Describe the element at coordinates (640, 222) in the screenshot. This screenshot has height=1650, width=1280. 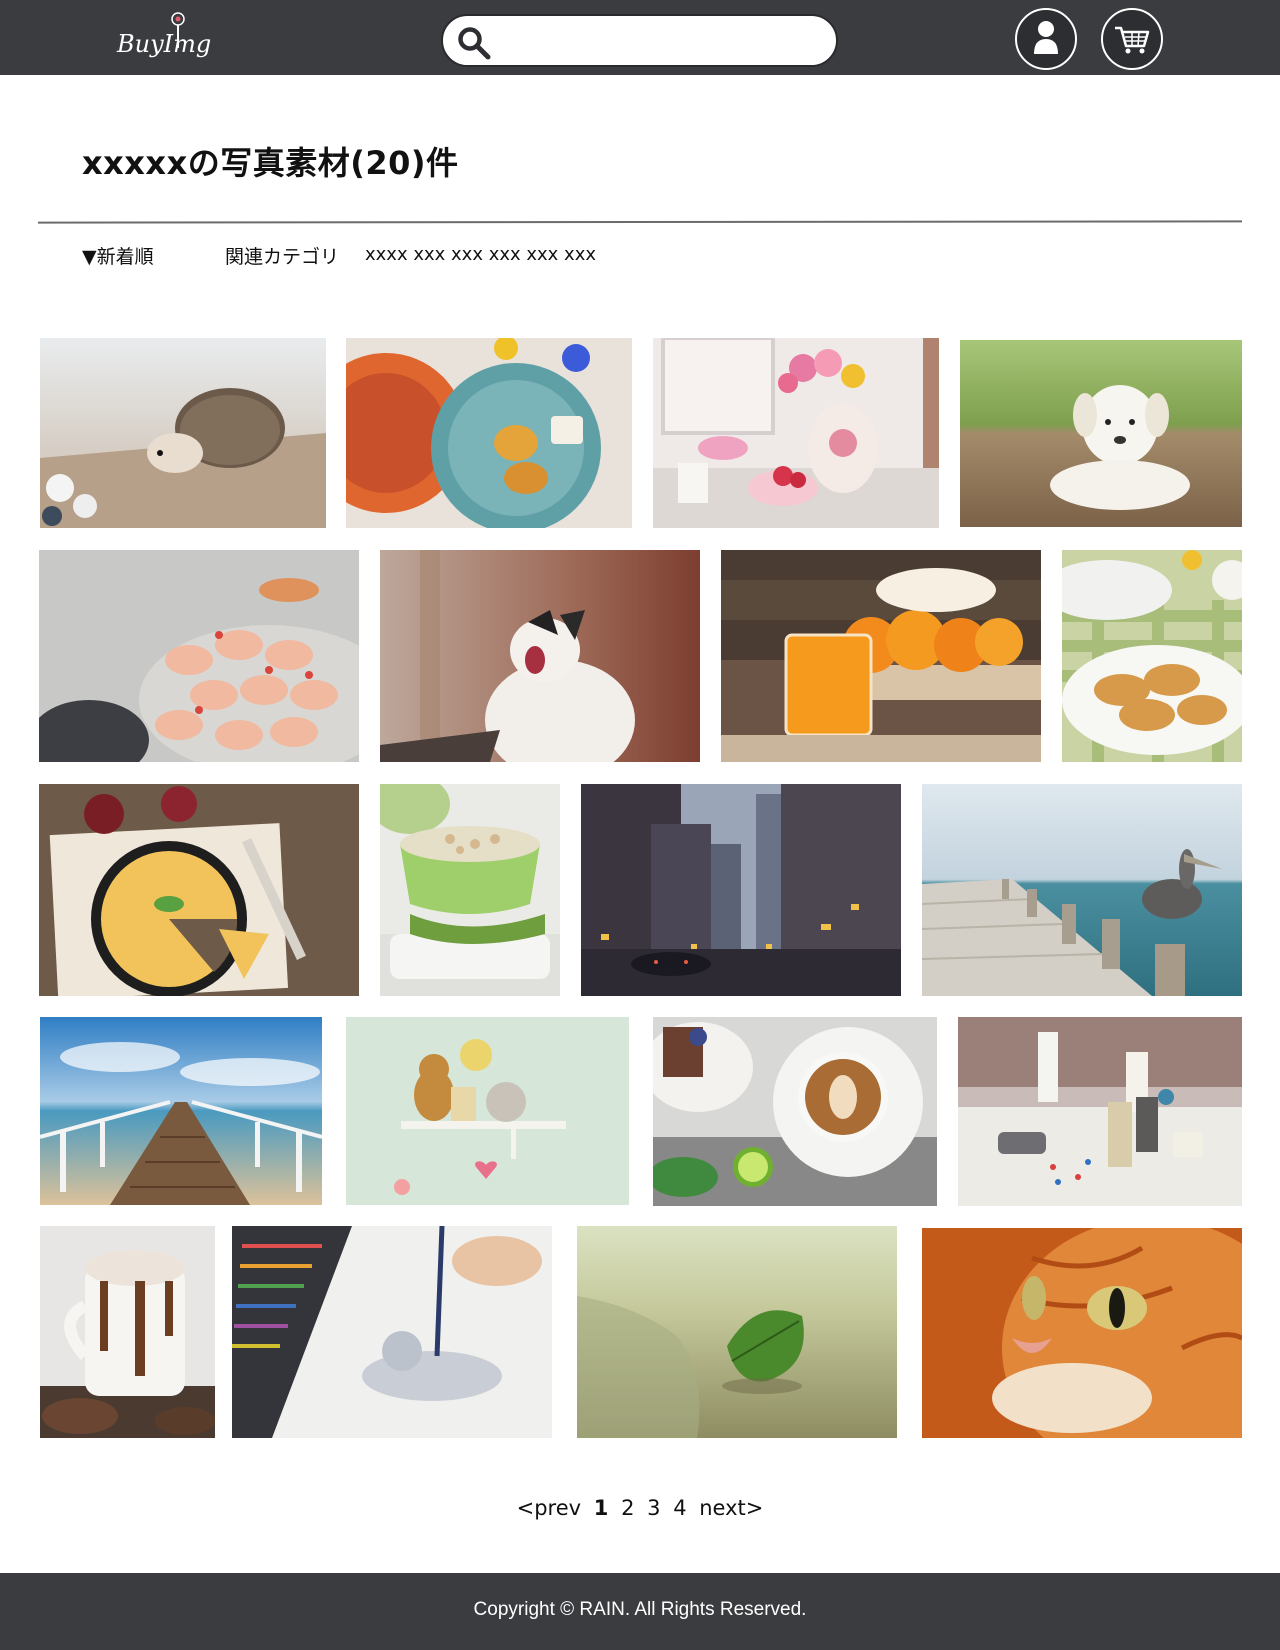
I see `title-divider` at that location.